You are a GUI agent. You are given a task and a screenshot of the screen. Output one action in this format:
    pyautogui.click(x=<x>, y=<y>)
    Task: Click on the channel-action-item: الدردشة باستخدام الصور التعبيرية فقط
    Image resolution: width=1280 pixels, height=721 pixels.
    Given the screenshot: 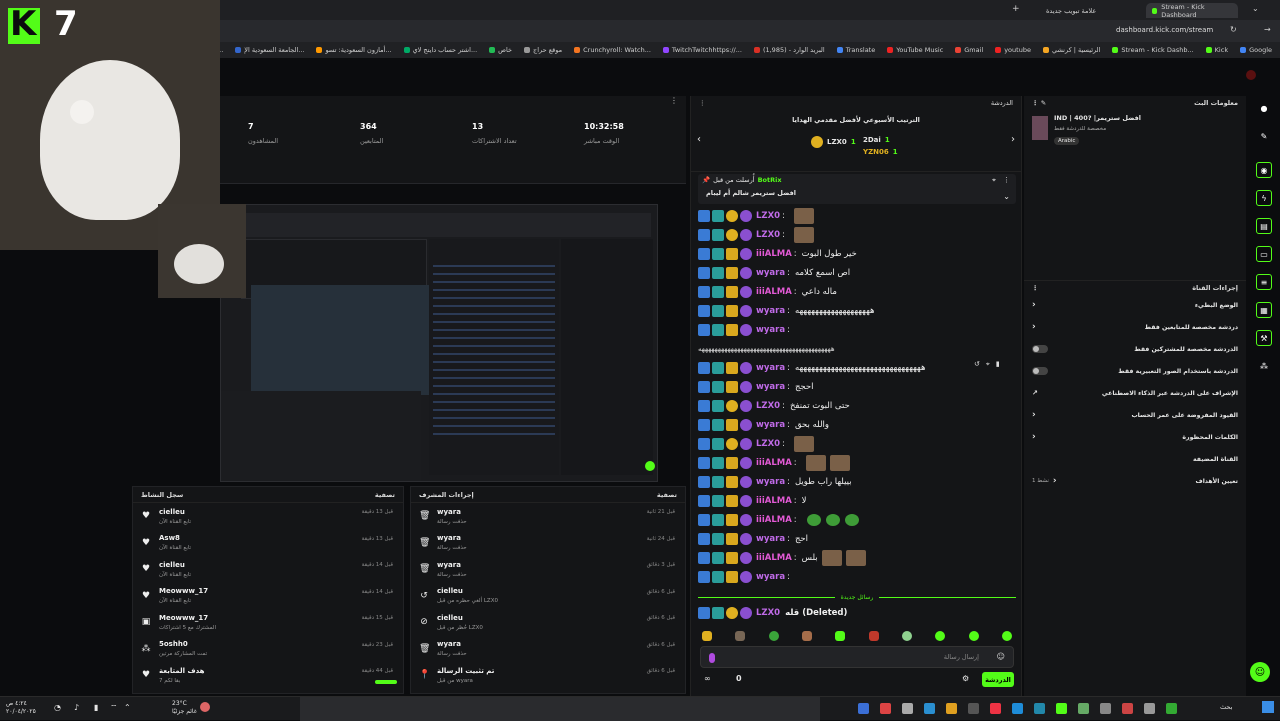 What is the action you would take?
    pyautogui.click(x=1135, y=371)
    